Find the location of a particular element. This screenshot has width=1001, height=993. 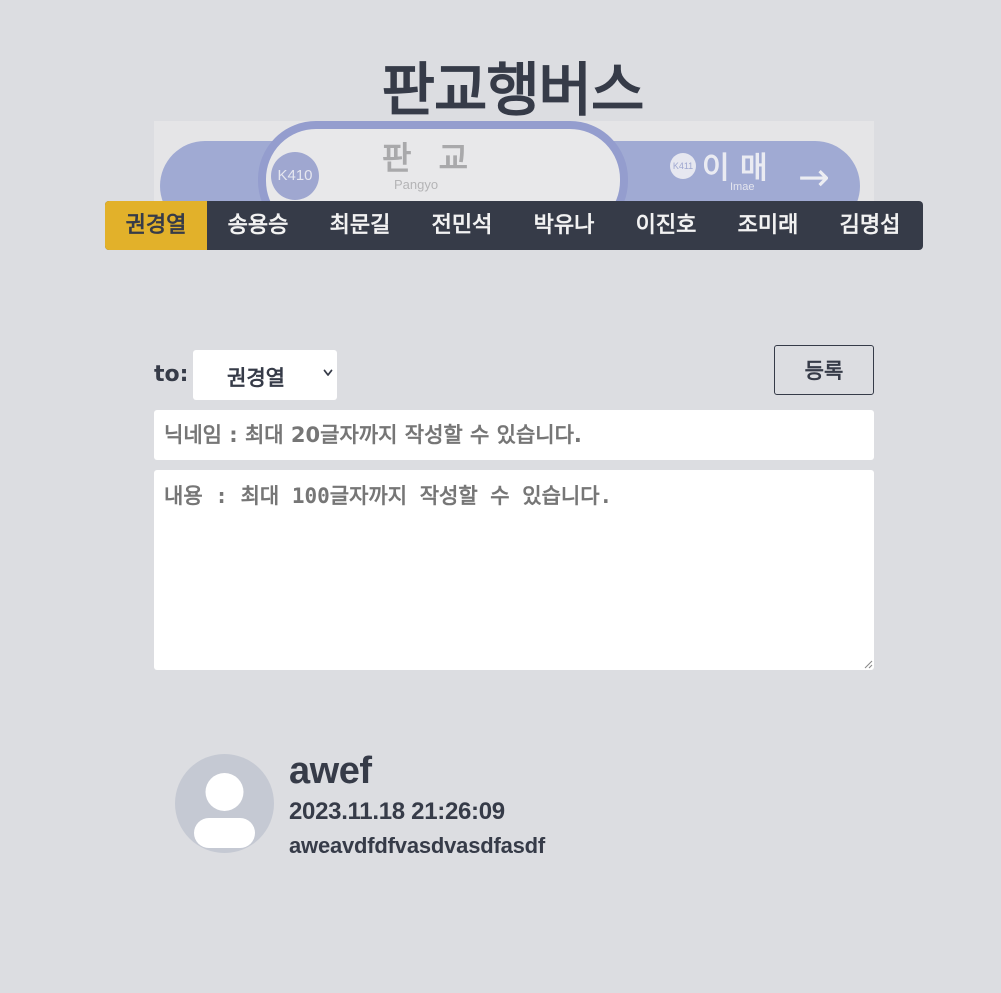

comment-nickname: awef is located at coordinates (330, 771).